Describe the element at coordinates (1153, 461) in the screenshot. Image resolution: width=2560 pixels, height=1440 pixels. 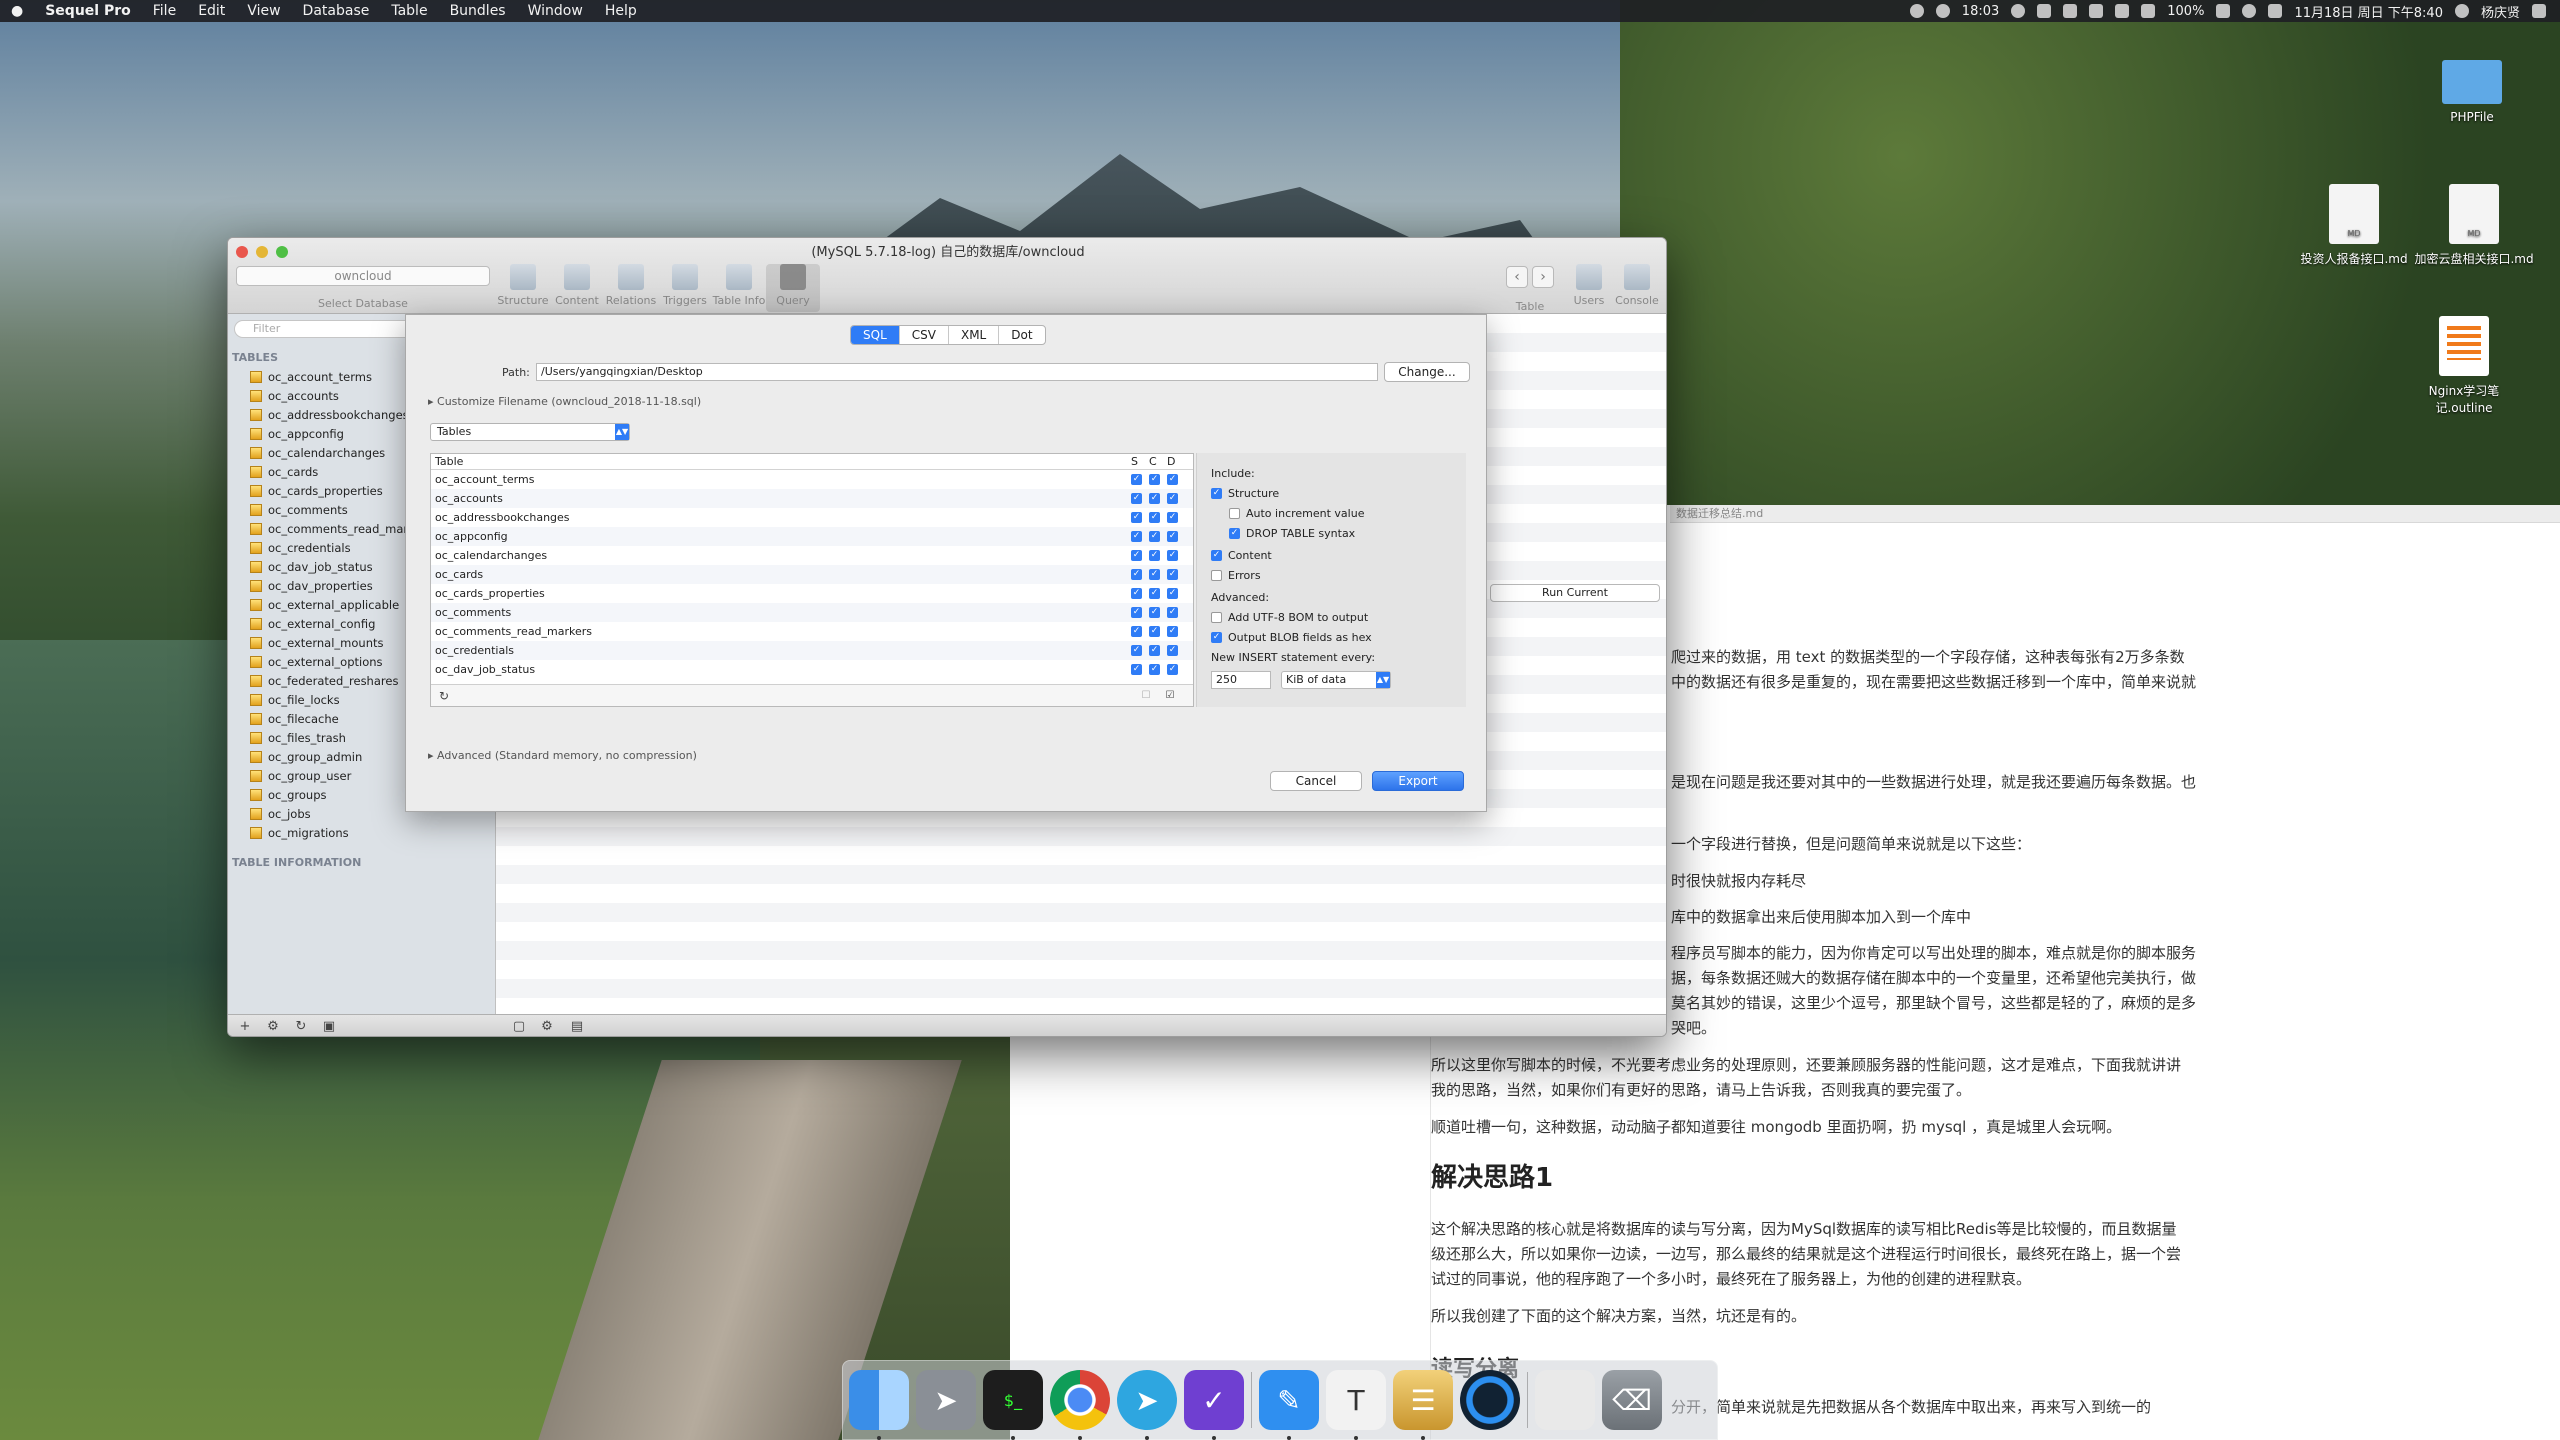
I see `column-content: C` at that location.